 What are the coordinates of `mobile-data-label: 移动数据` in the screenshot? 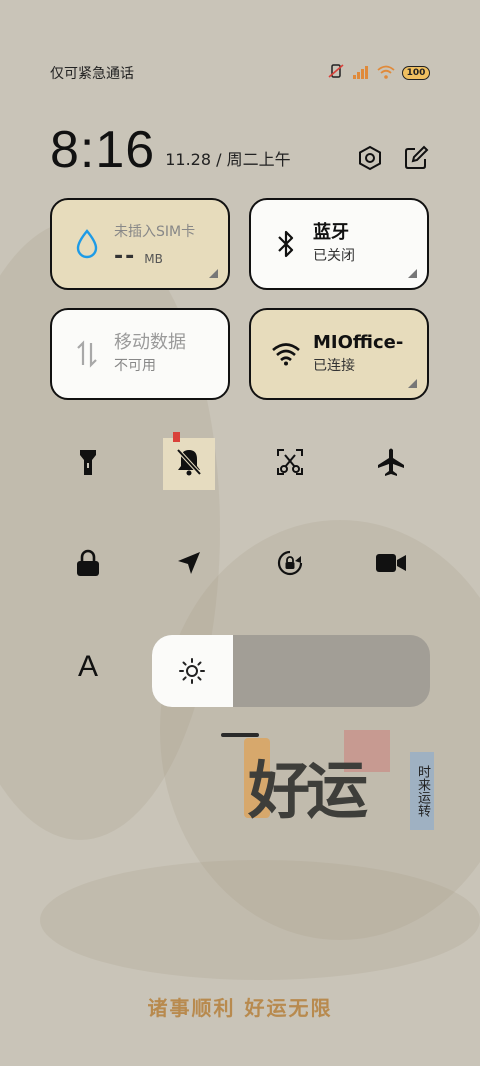 It's located at (150, 342).